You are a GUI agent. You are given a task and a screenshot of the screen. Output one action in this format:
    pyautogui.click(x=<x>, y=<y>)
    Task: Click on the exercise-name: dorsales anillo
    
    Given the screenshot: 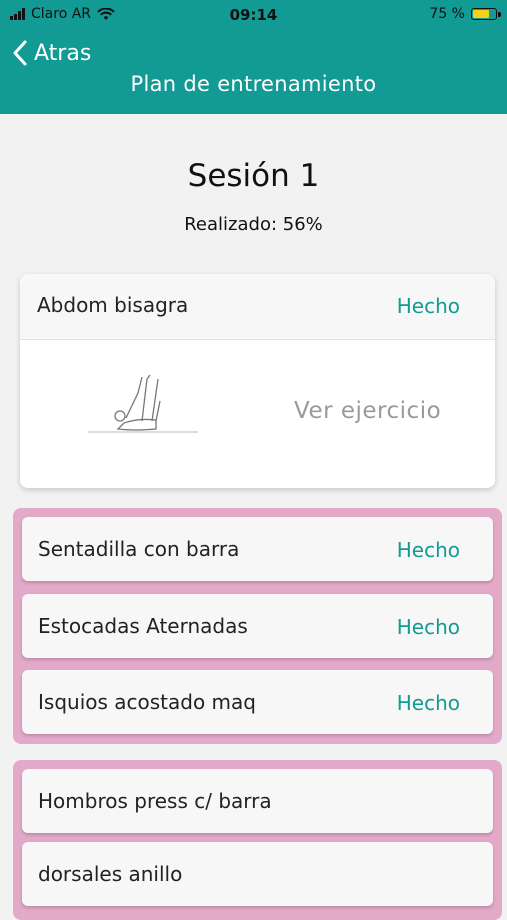 What is the action you would take?
    pyautogui.click(x=110, y=874)
    